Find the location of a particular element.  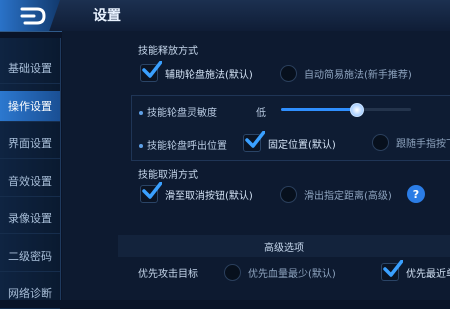

priority-option-nearest: 优先最近单 is located at coordinates (415, 270).